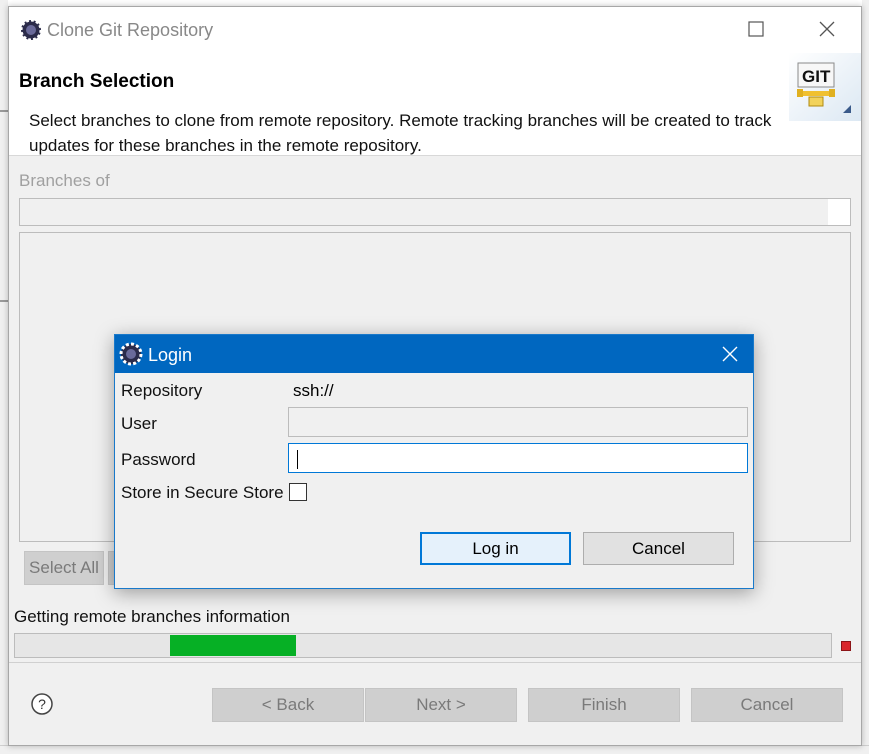 This screenshot has height=754, width=869. I want to click on password-label: Password, so click(158, 459).